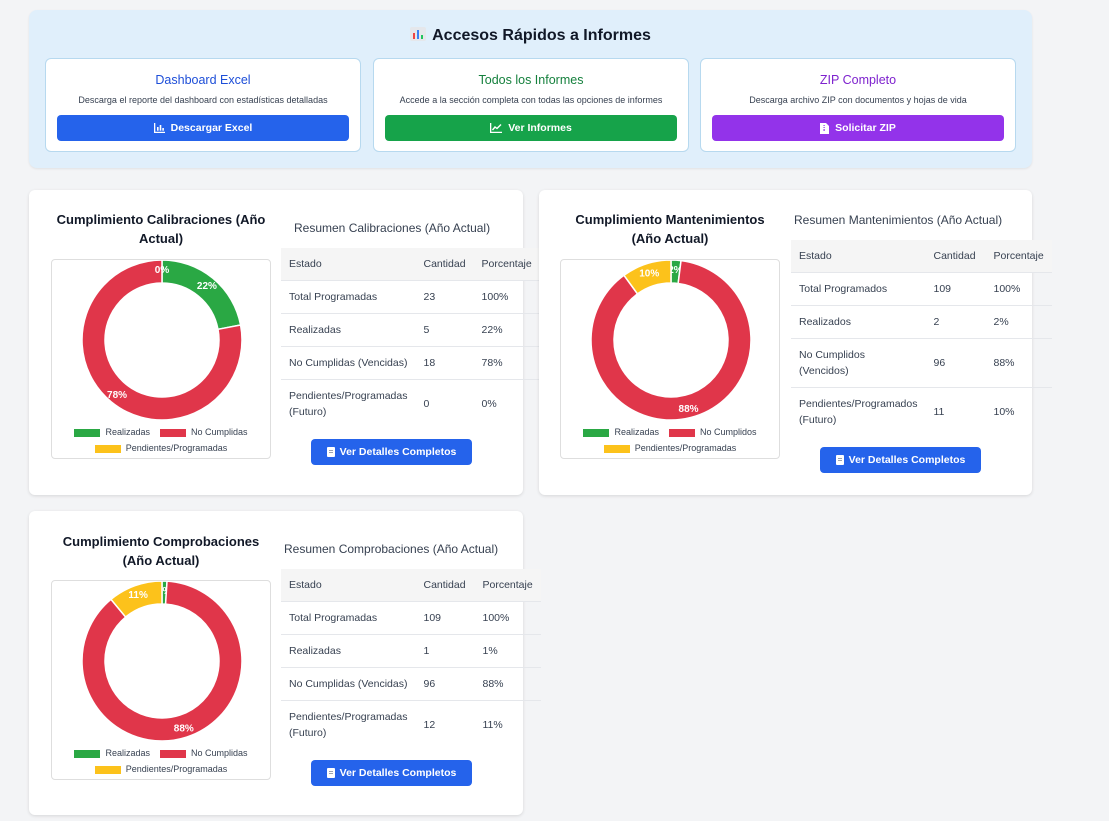 The image size is (1109, 821). I want to click on download-excel-label: Descargar Excel, so click(211, 128).